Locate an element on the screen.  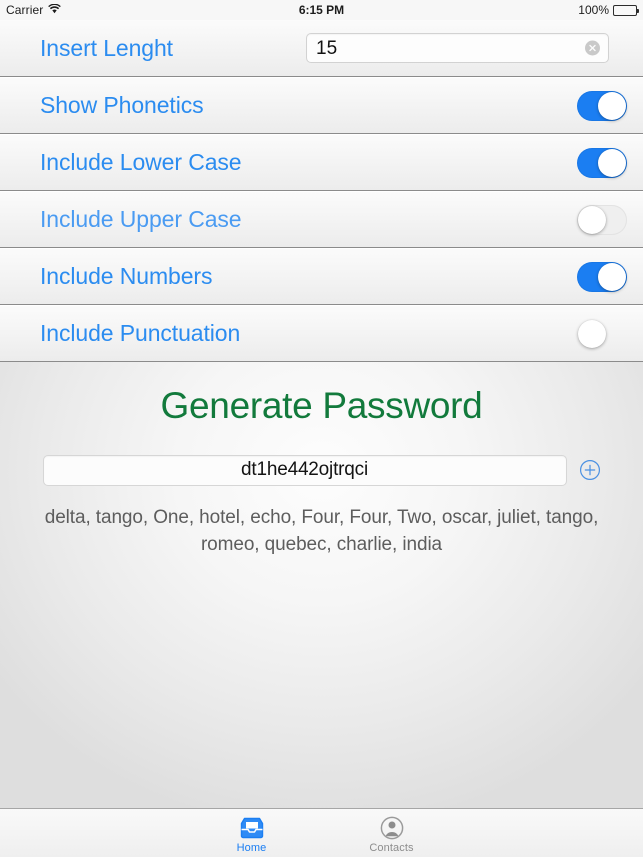
tab-home: Home is located at coordinates (252, 833).